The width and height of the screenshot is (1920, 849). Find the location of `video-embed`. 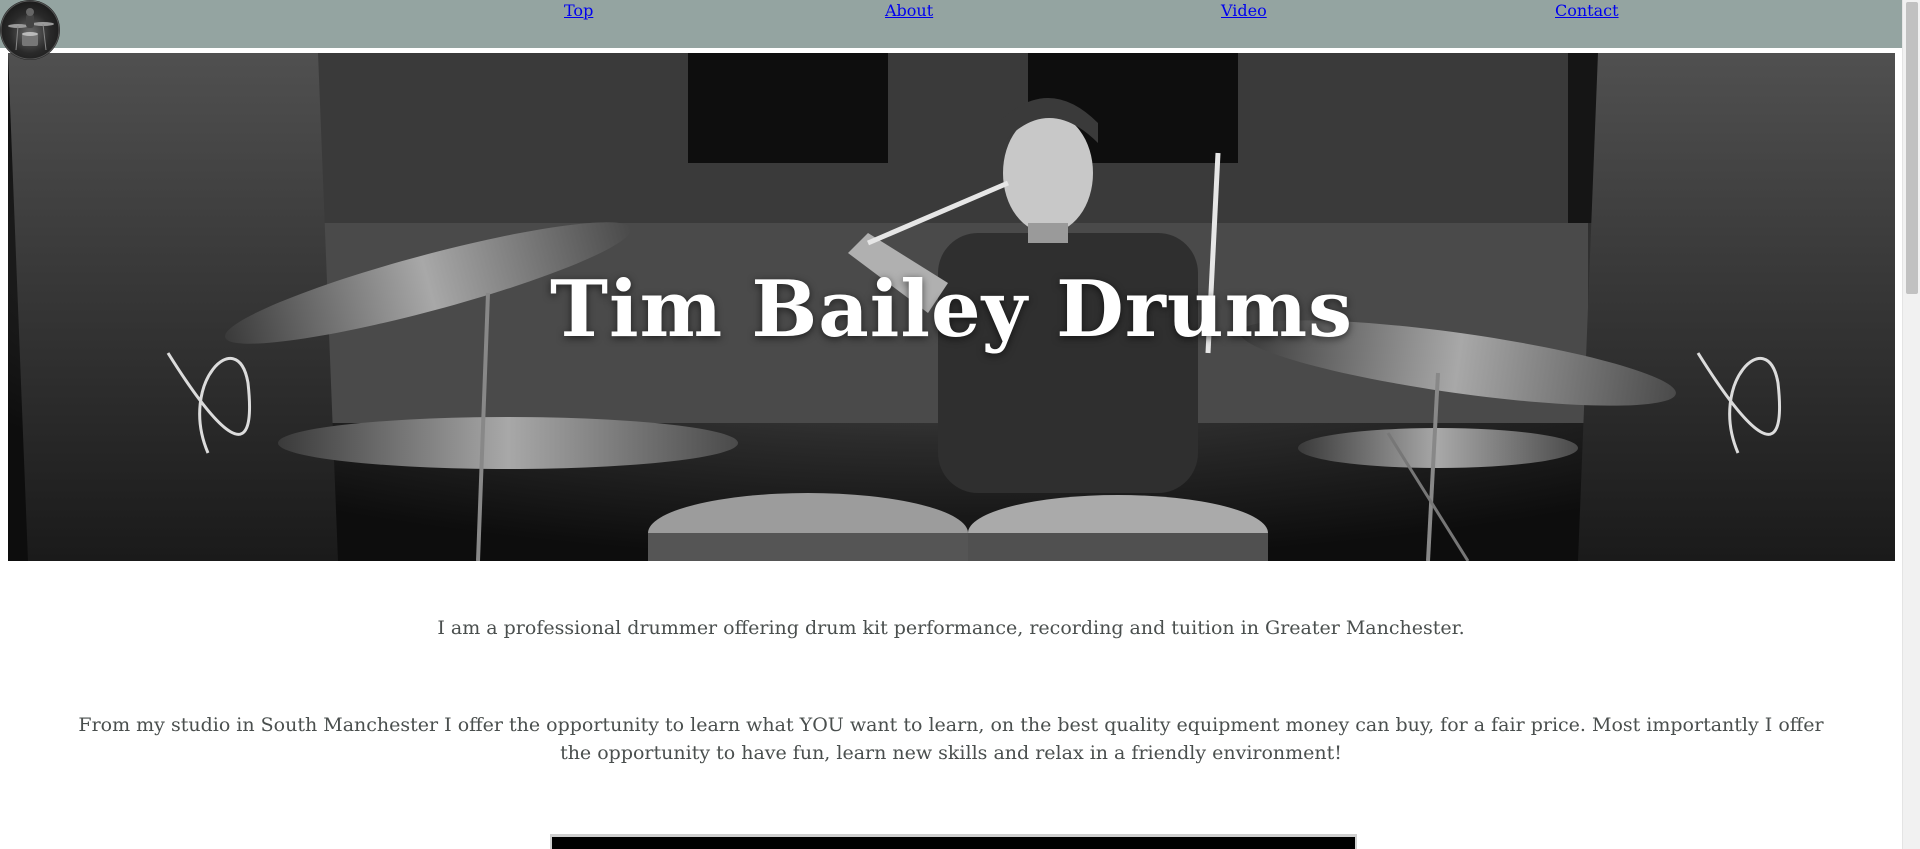

video-embed is located at coordinates (953, 841).